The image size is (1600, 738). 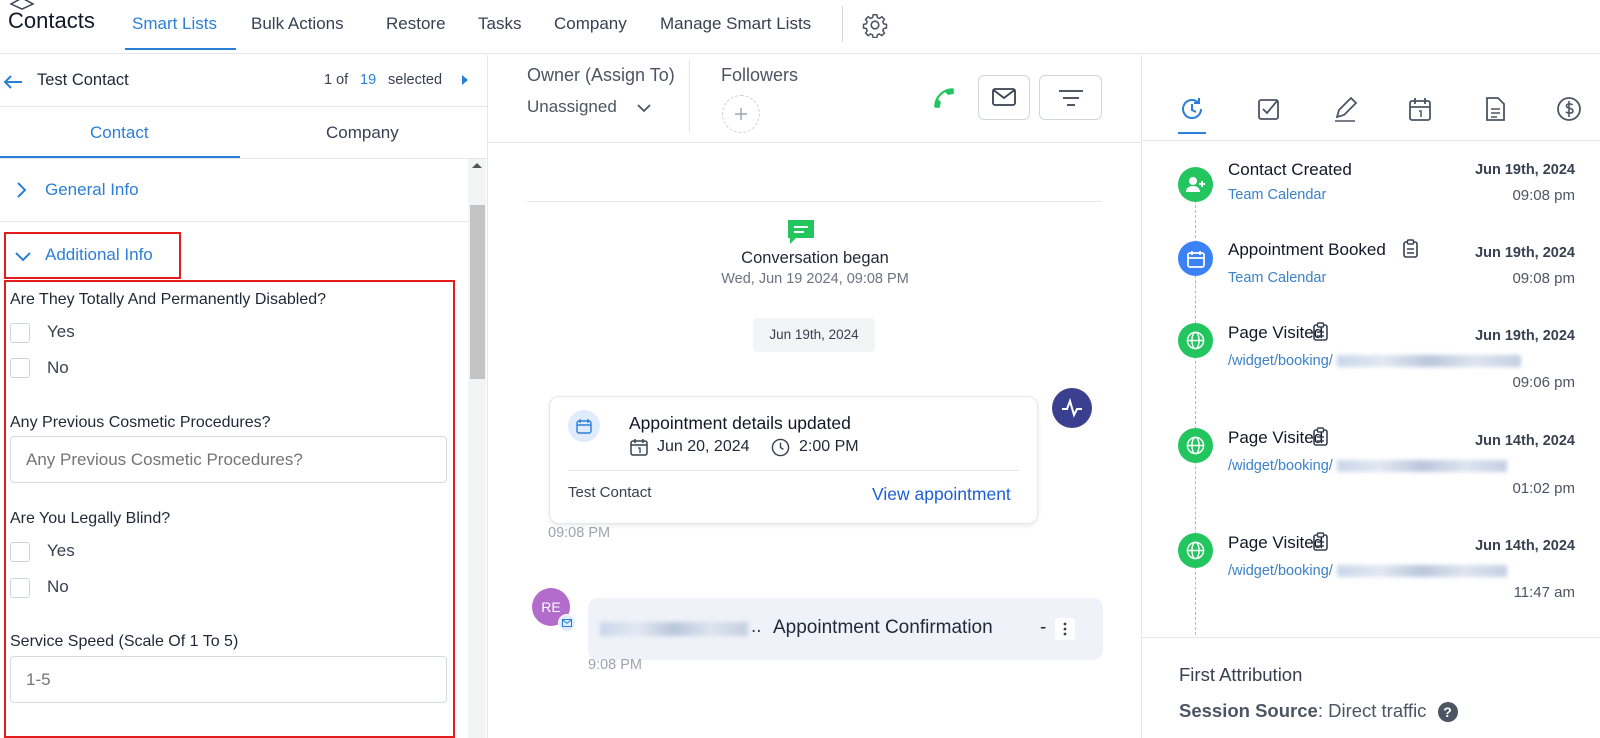 What do you see at coordinates (829, 446) in the screenshot?
I see `card-time: 2:00 PM` at bounding box center [829, 446].